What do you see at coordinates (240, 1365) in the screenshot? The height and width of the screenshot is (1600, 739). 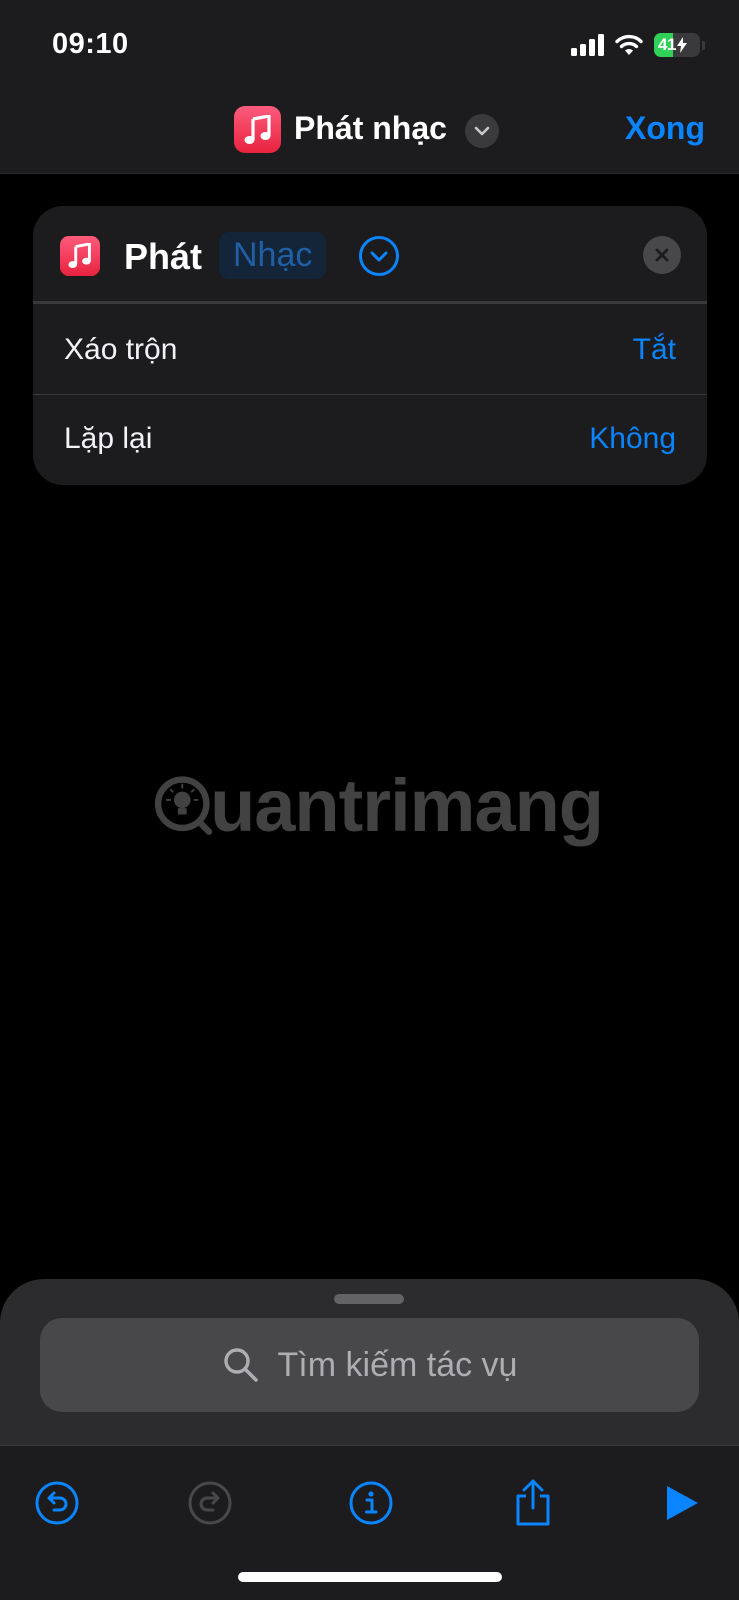 I see `search-icon` at bounding box center [240, 1365].